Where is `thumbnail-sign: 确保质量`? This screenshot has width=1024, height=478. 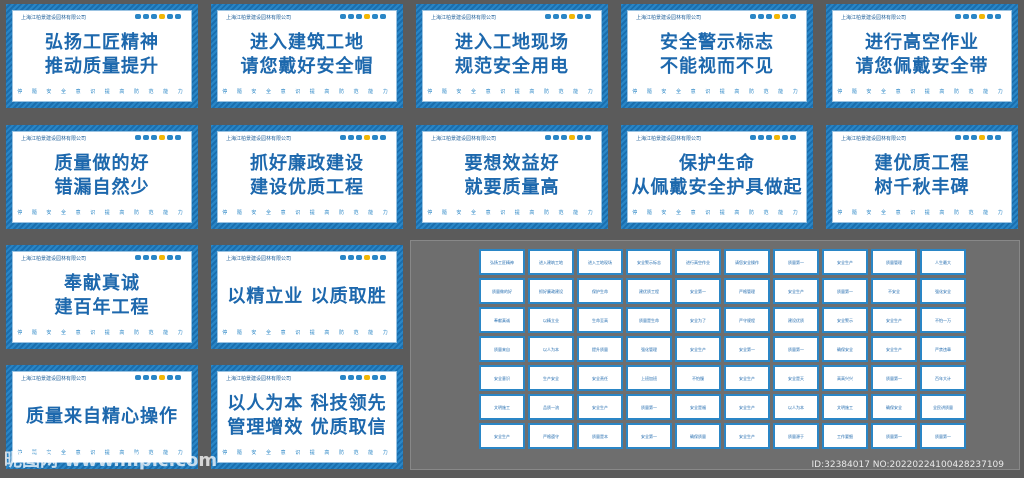 thumbnail-sign: 确保质量 is located at coordinates (698, 436).